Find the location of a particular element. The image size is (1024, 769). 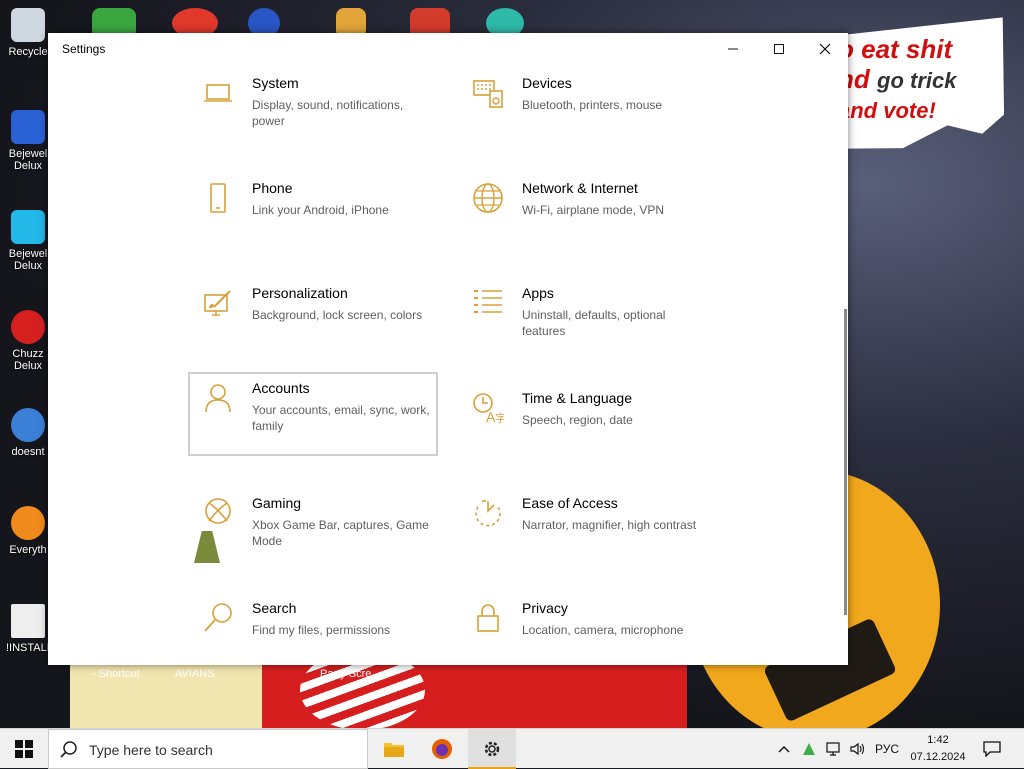

wallpaper-sign-line2: nd go trick is located at coordinates (923, 80).